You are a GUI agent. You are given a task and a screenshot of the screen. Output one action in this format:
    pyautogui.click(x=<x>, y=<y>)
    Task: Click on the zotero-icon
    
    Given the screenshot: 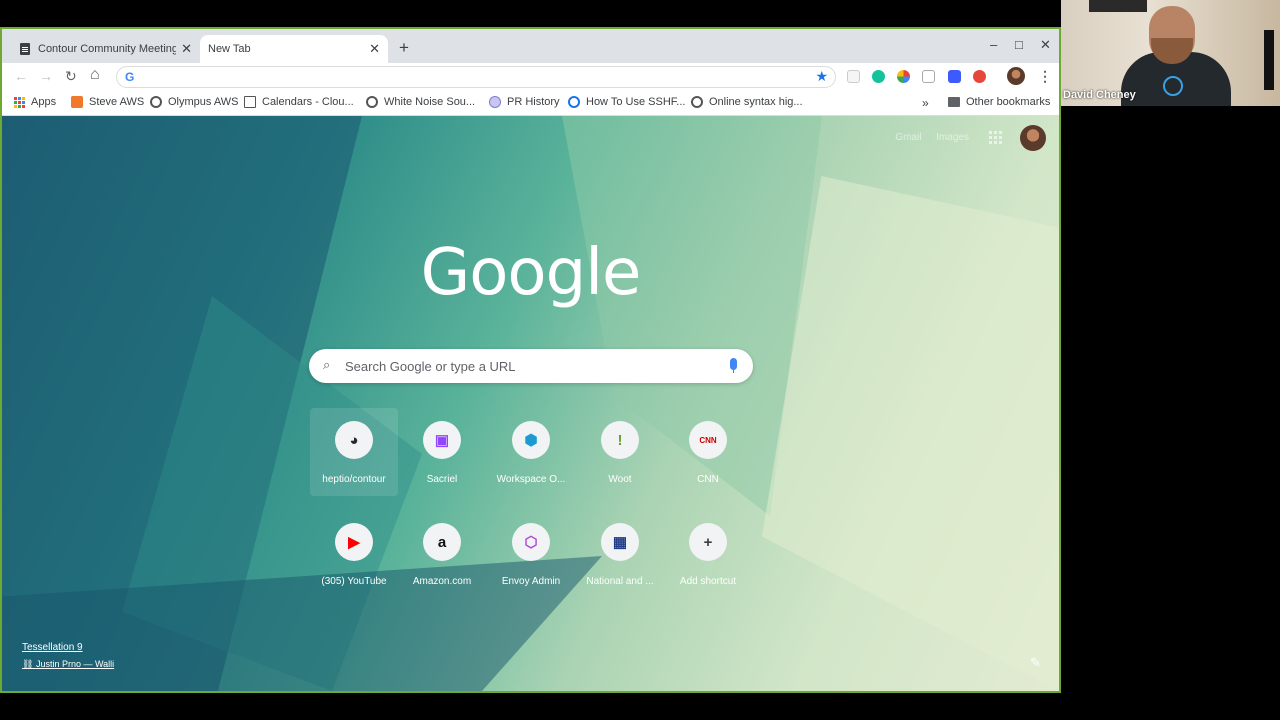 What is the action you would take?
    pyautogui.click(x=954, y=76)
    